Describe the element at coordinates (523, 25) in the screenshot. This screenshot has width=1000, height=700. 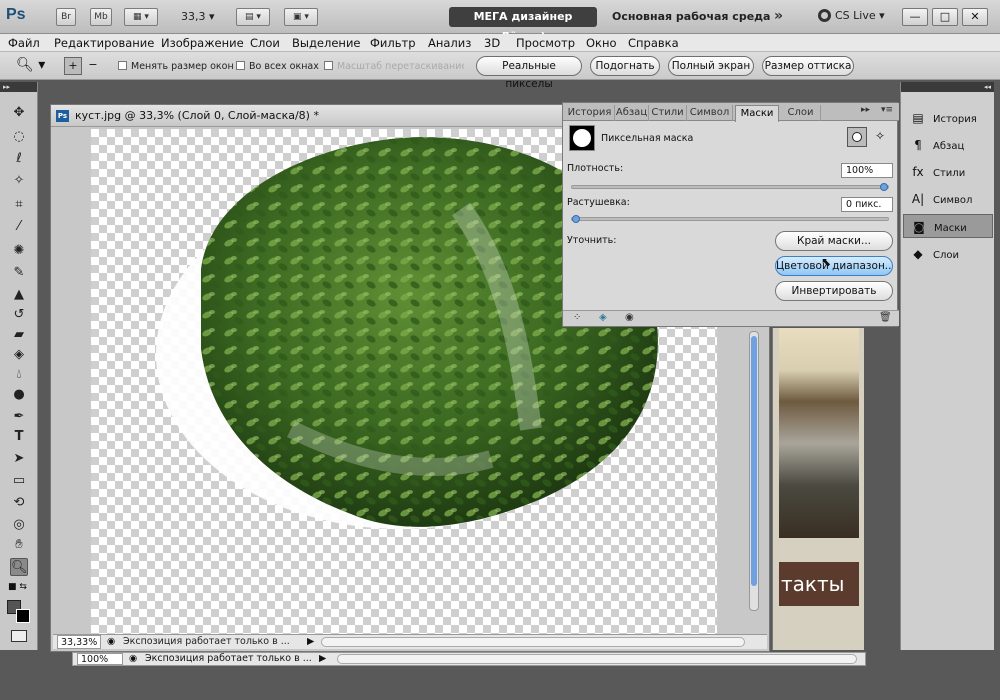
I see `user-workspace-chip: МЕГА дизайнер Лёха=)` at that location.